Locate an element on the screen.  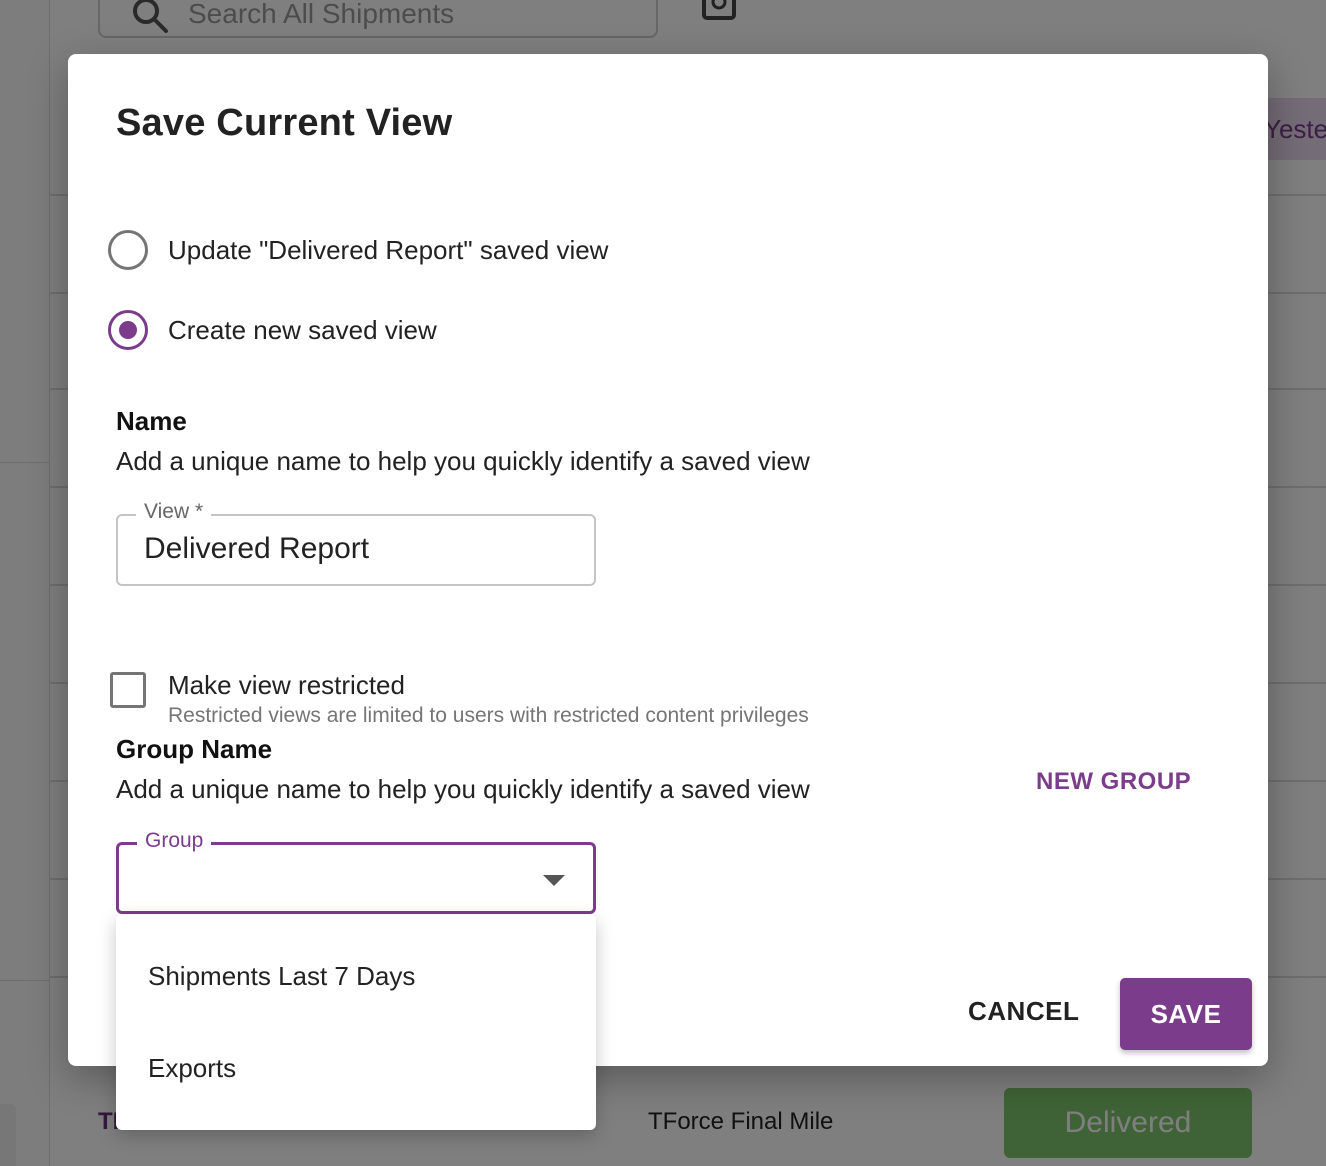
group-select-label: Group is located at coordinates (174, 841).